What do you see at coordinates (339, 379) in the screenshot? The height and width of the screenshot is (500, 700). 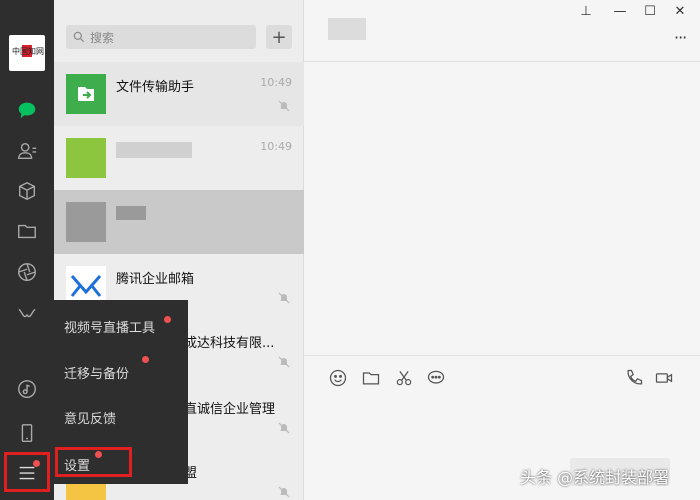 I see `emoji-icon` at bounding box center [339, 379].